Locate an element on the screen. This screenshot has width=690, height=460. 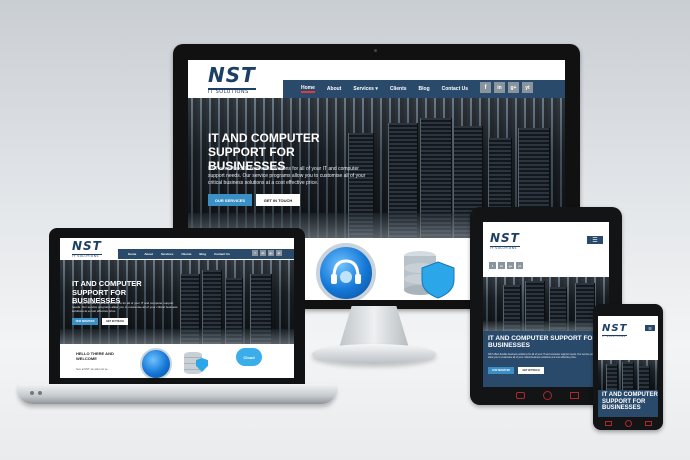
nav-services-label: Services is located at coordinates (363, 89).